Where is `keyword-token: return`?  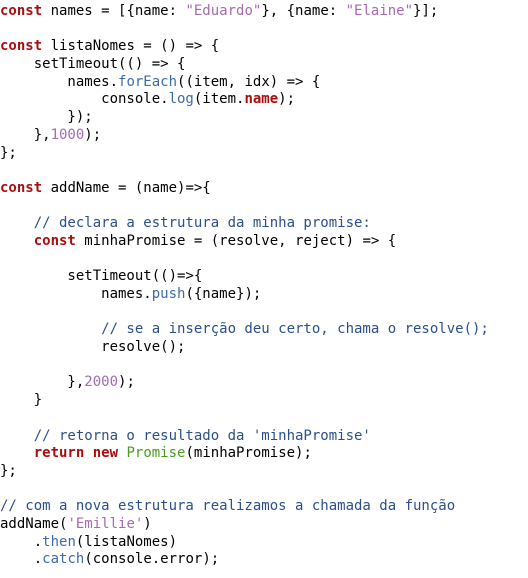 keyword-token: return is located at coordinates (59, 453).